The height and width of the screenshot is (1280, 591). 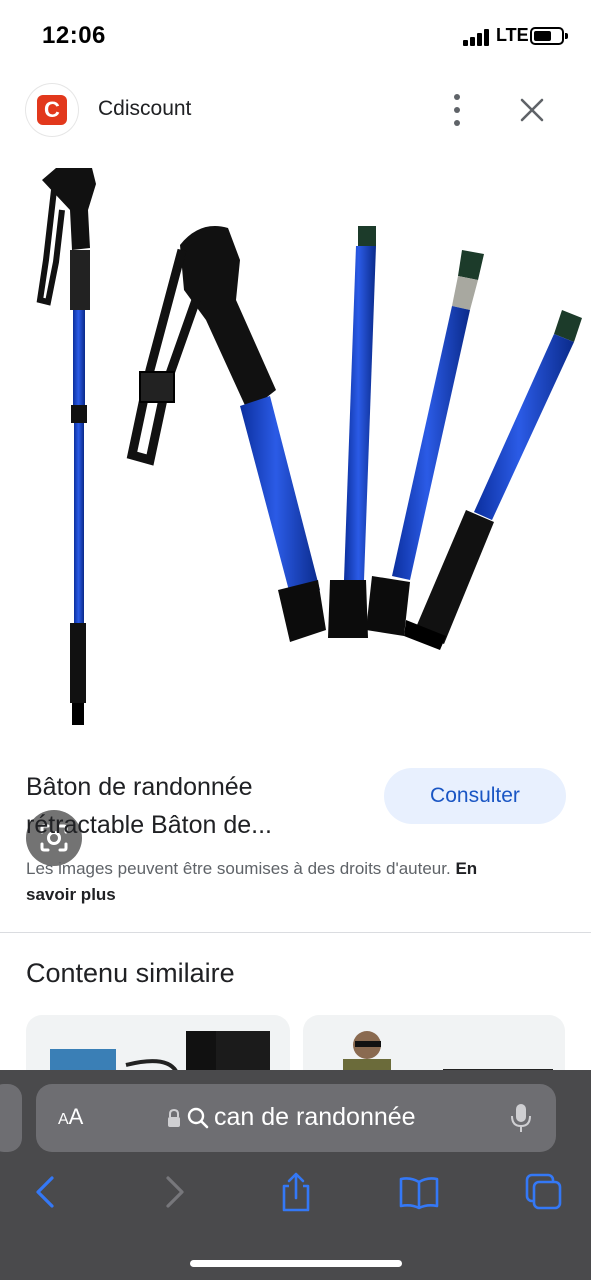 I want to click on section-divider, so click(x=295, y=932).